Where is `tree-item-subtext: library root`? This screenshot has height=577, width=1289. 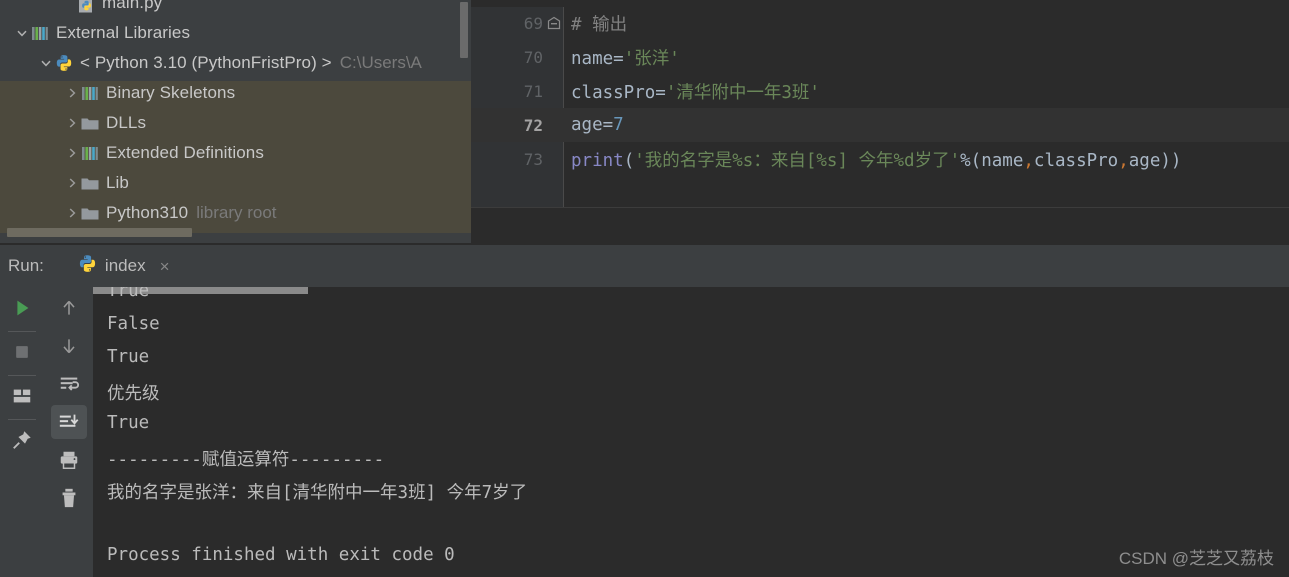
tree-item-subtext: library root is located at coordinates (236, 212).